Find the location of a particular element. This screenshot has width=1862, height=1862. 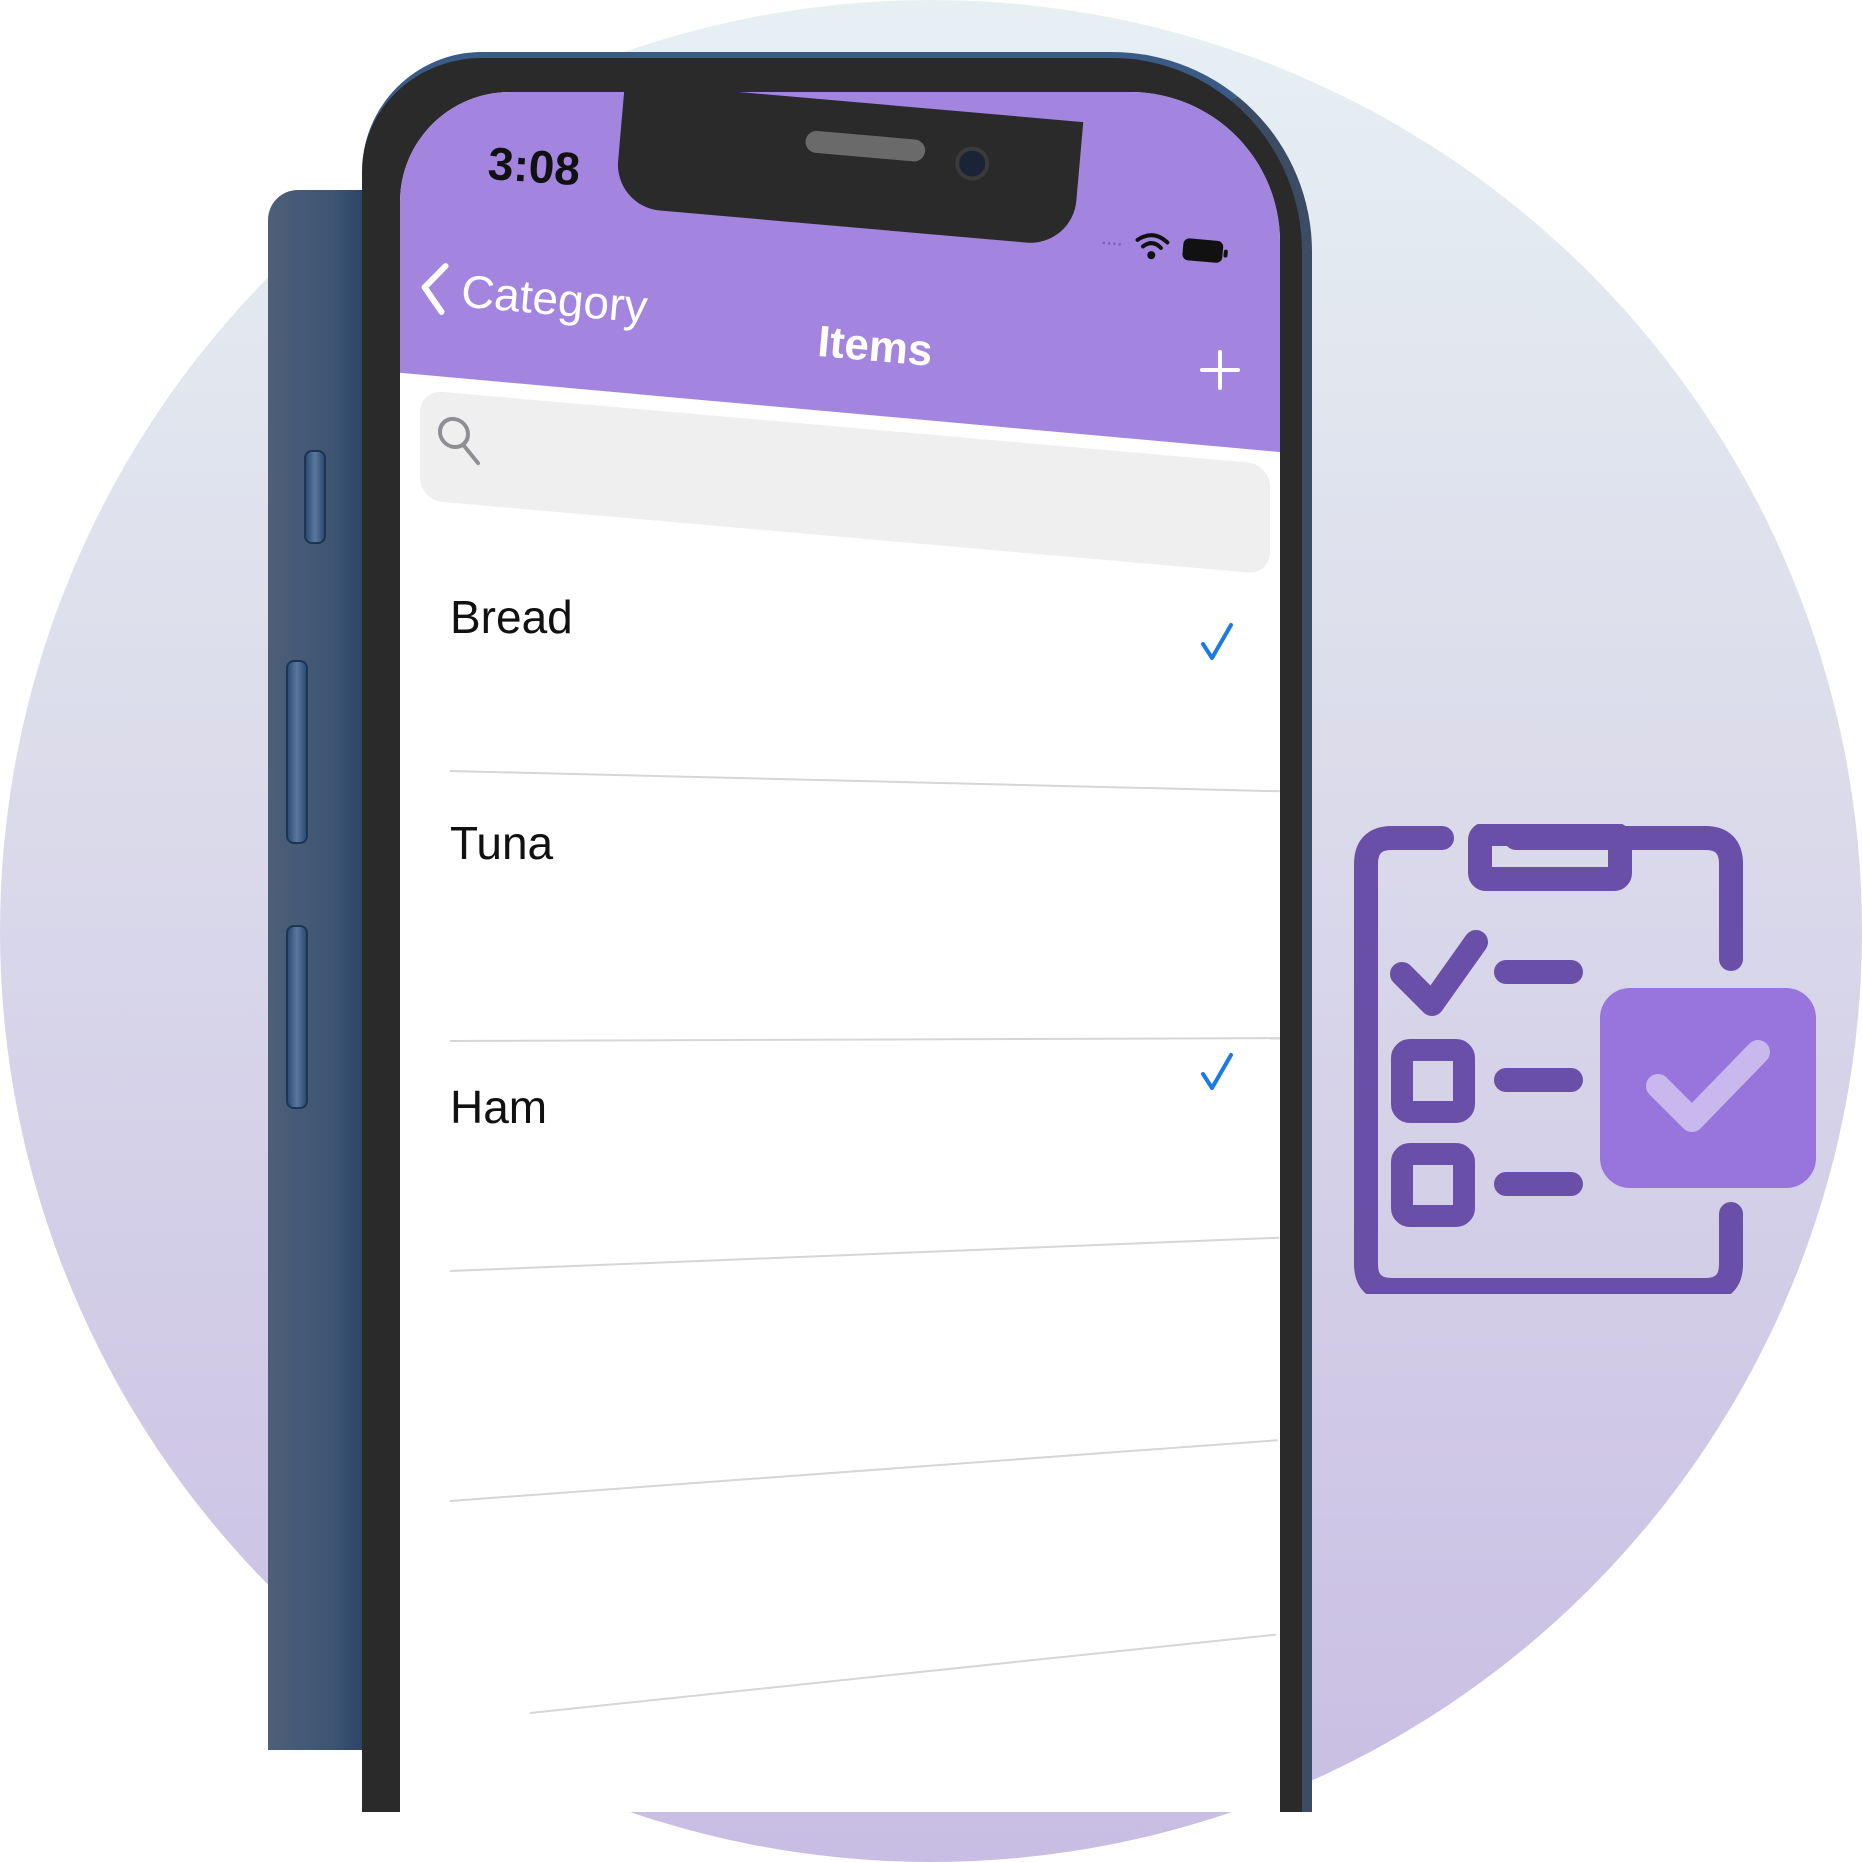

mute-switch is located at coordinates (315, 497).